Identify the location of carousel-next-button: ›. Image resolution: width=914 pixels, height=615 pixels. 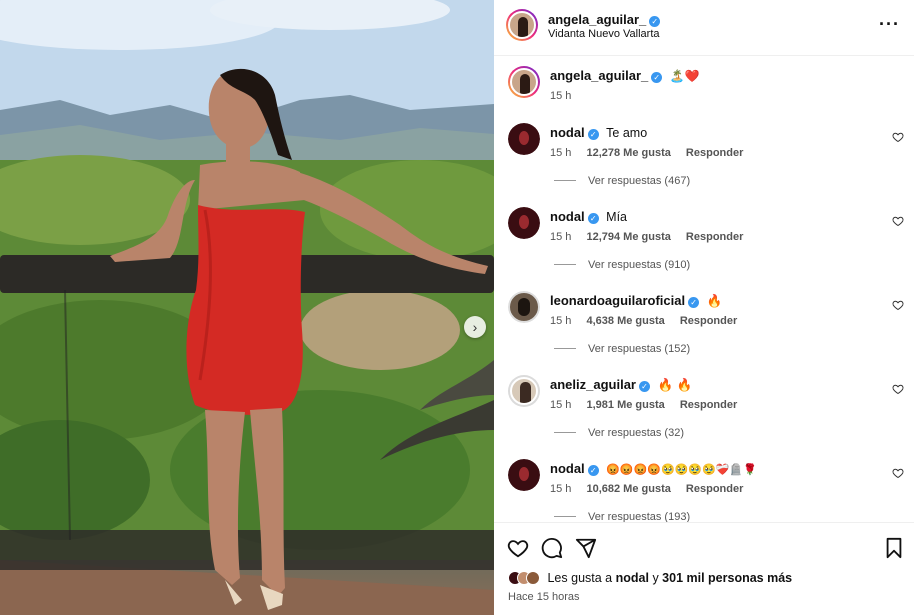
(475, 327).